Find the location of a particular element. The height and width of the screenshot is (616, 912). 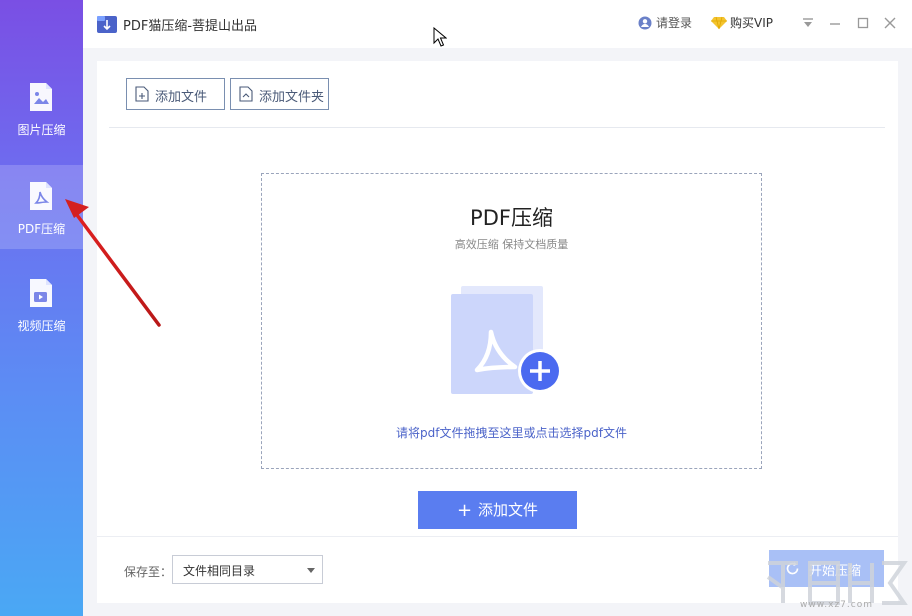

add-file-button: + 添加文件 is located at coordinates (497, 510).